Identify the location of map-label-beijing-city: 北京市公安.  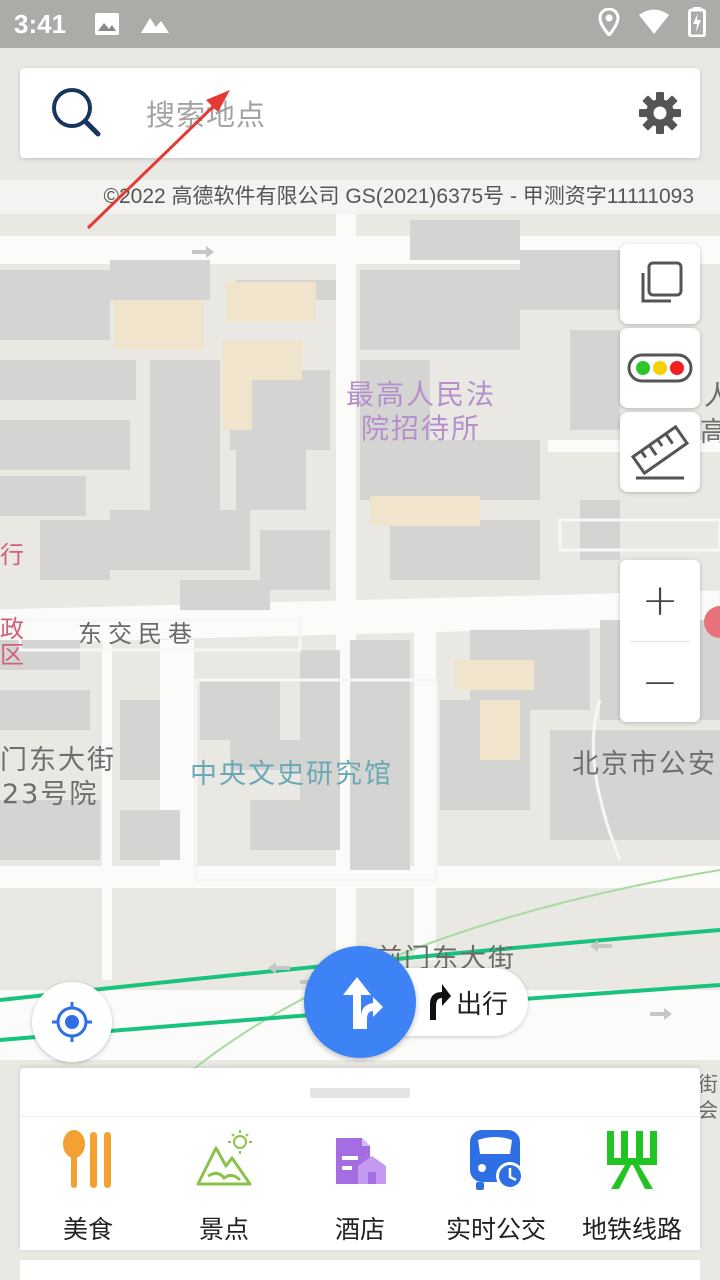
(644, 765).